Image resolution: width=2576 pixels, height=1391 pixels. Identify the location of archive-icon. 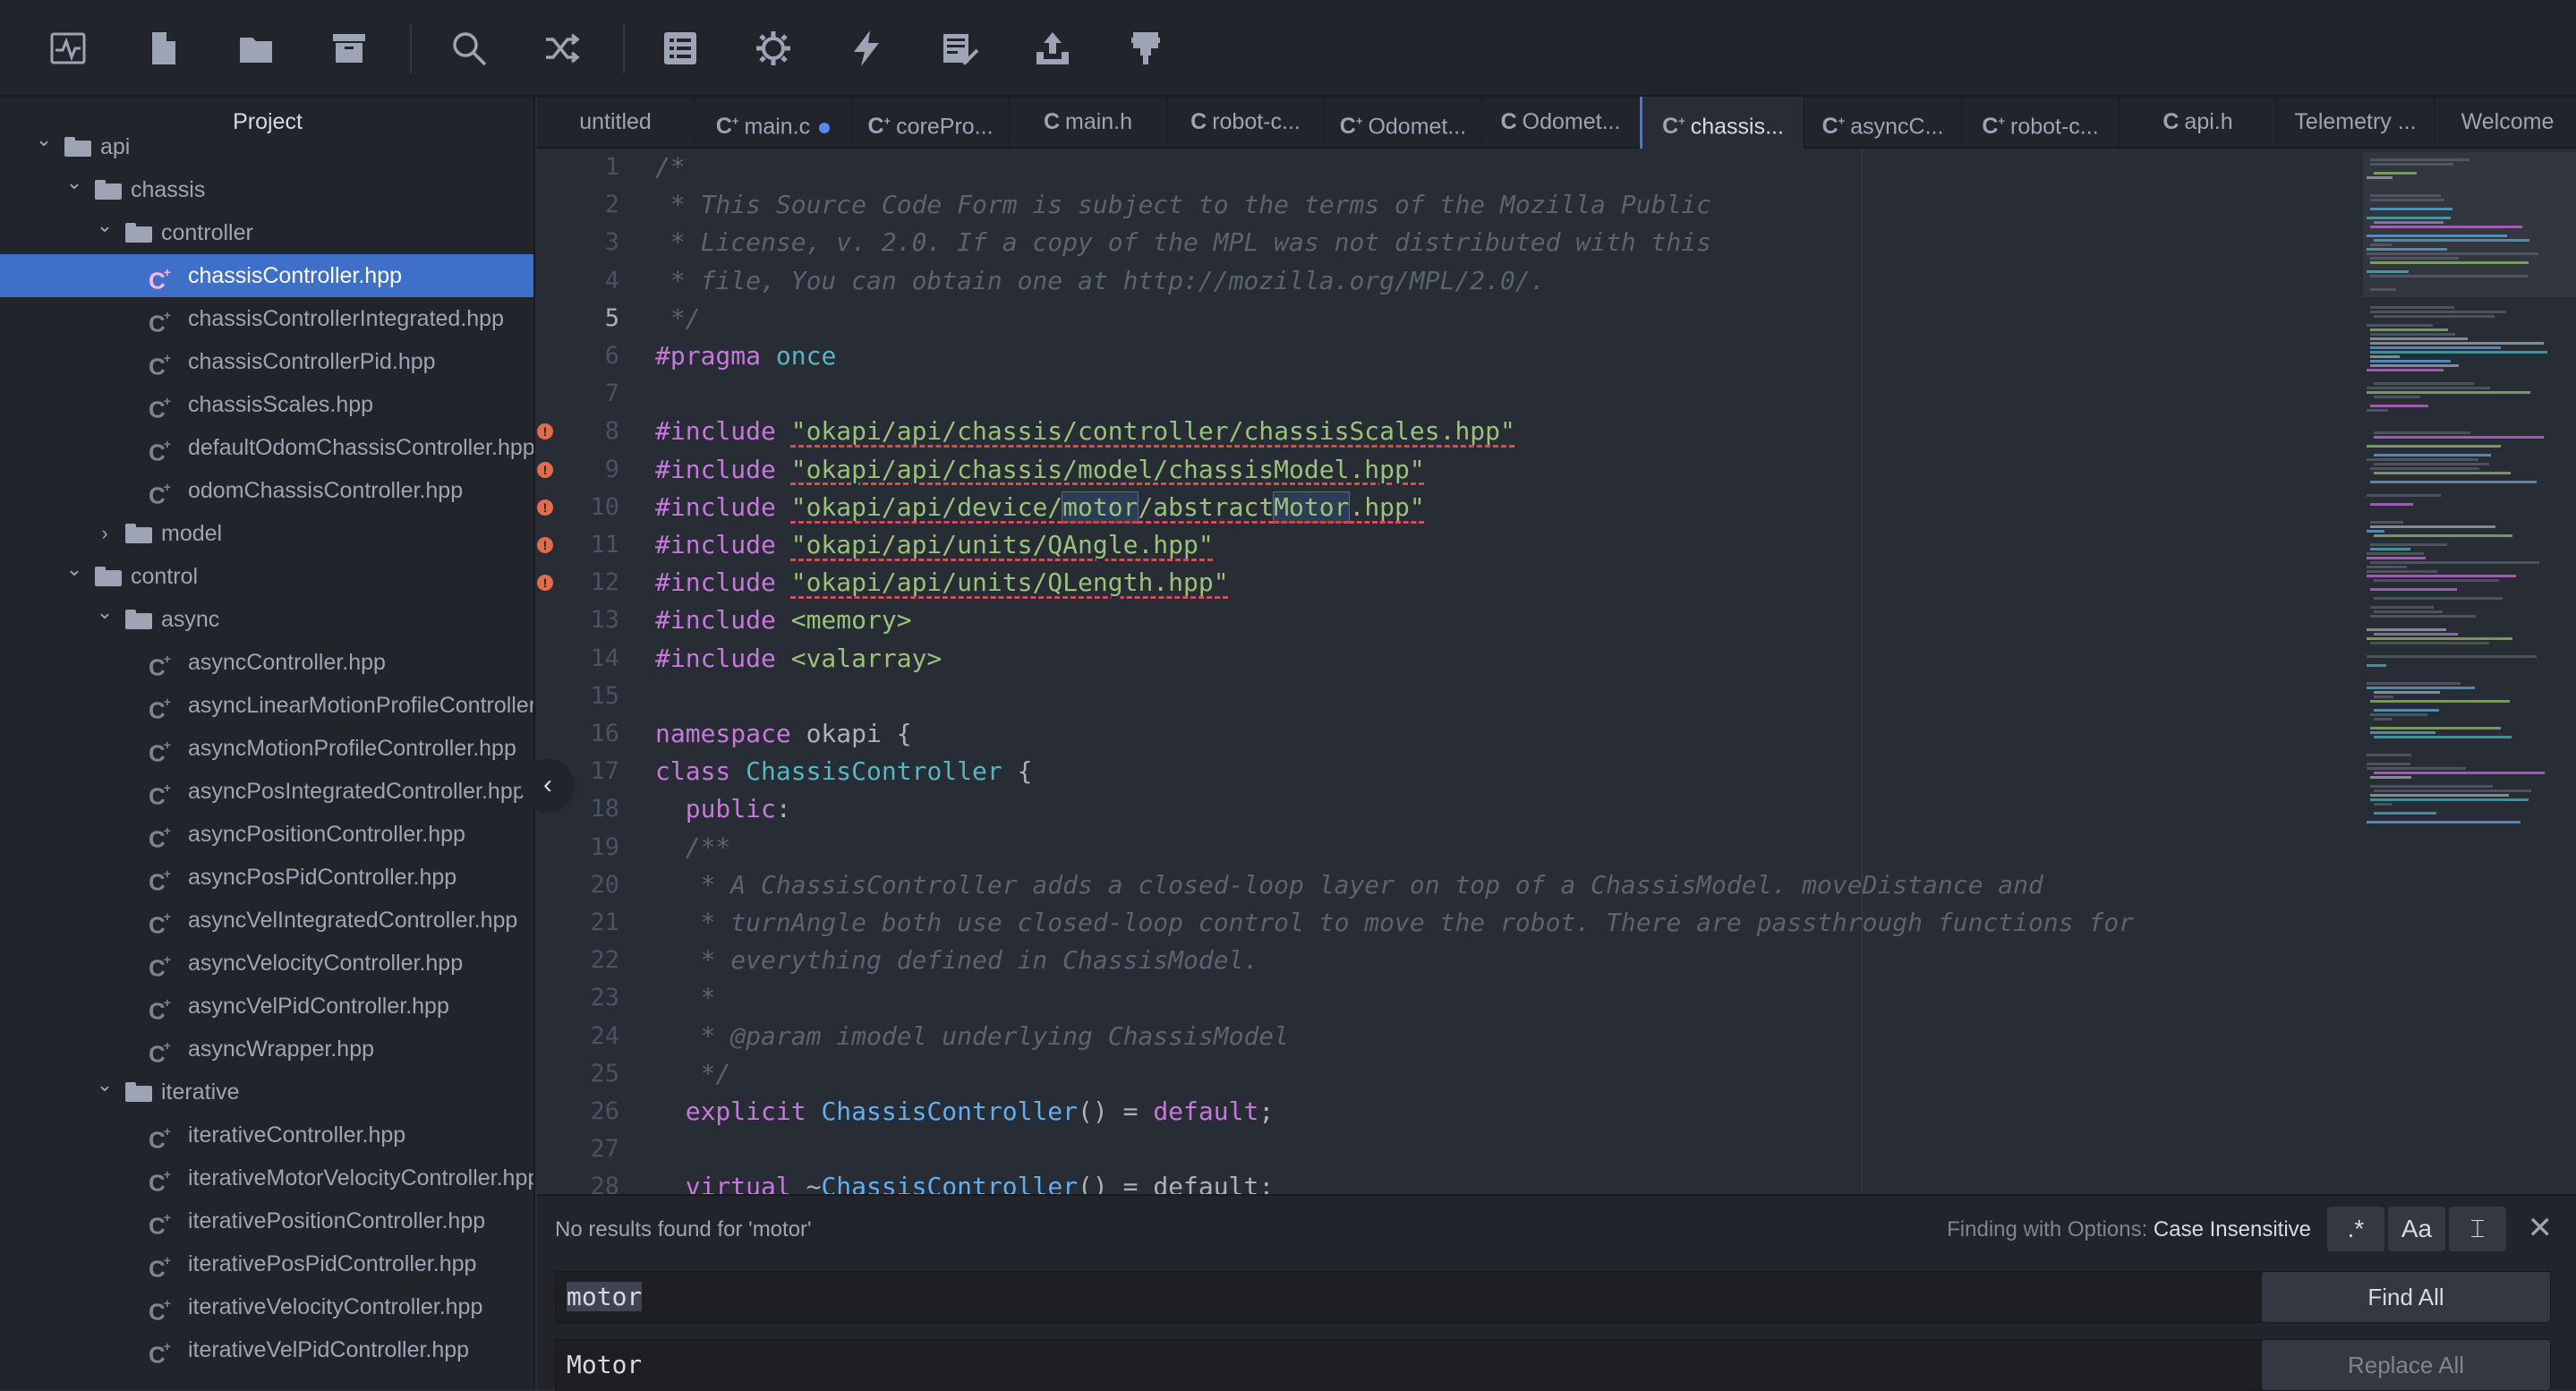
(349, 48).